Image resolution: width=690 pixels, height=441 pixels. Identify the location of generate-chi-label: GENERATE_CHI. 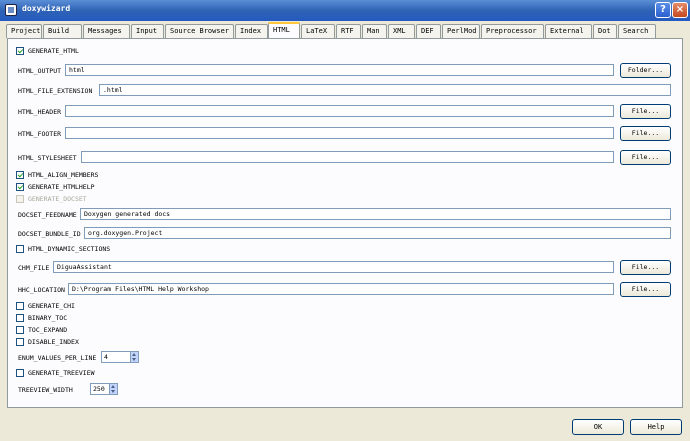
(51, 306).